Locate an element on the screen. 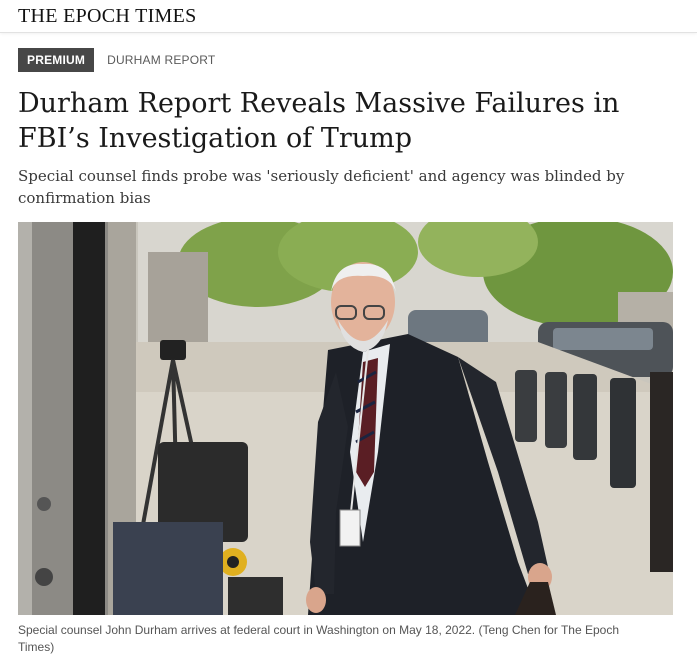  article-tags: PREMIUM DURHAM REPORT is located at coordinates (116, 60).